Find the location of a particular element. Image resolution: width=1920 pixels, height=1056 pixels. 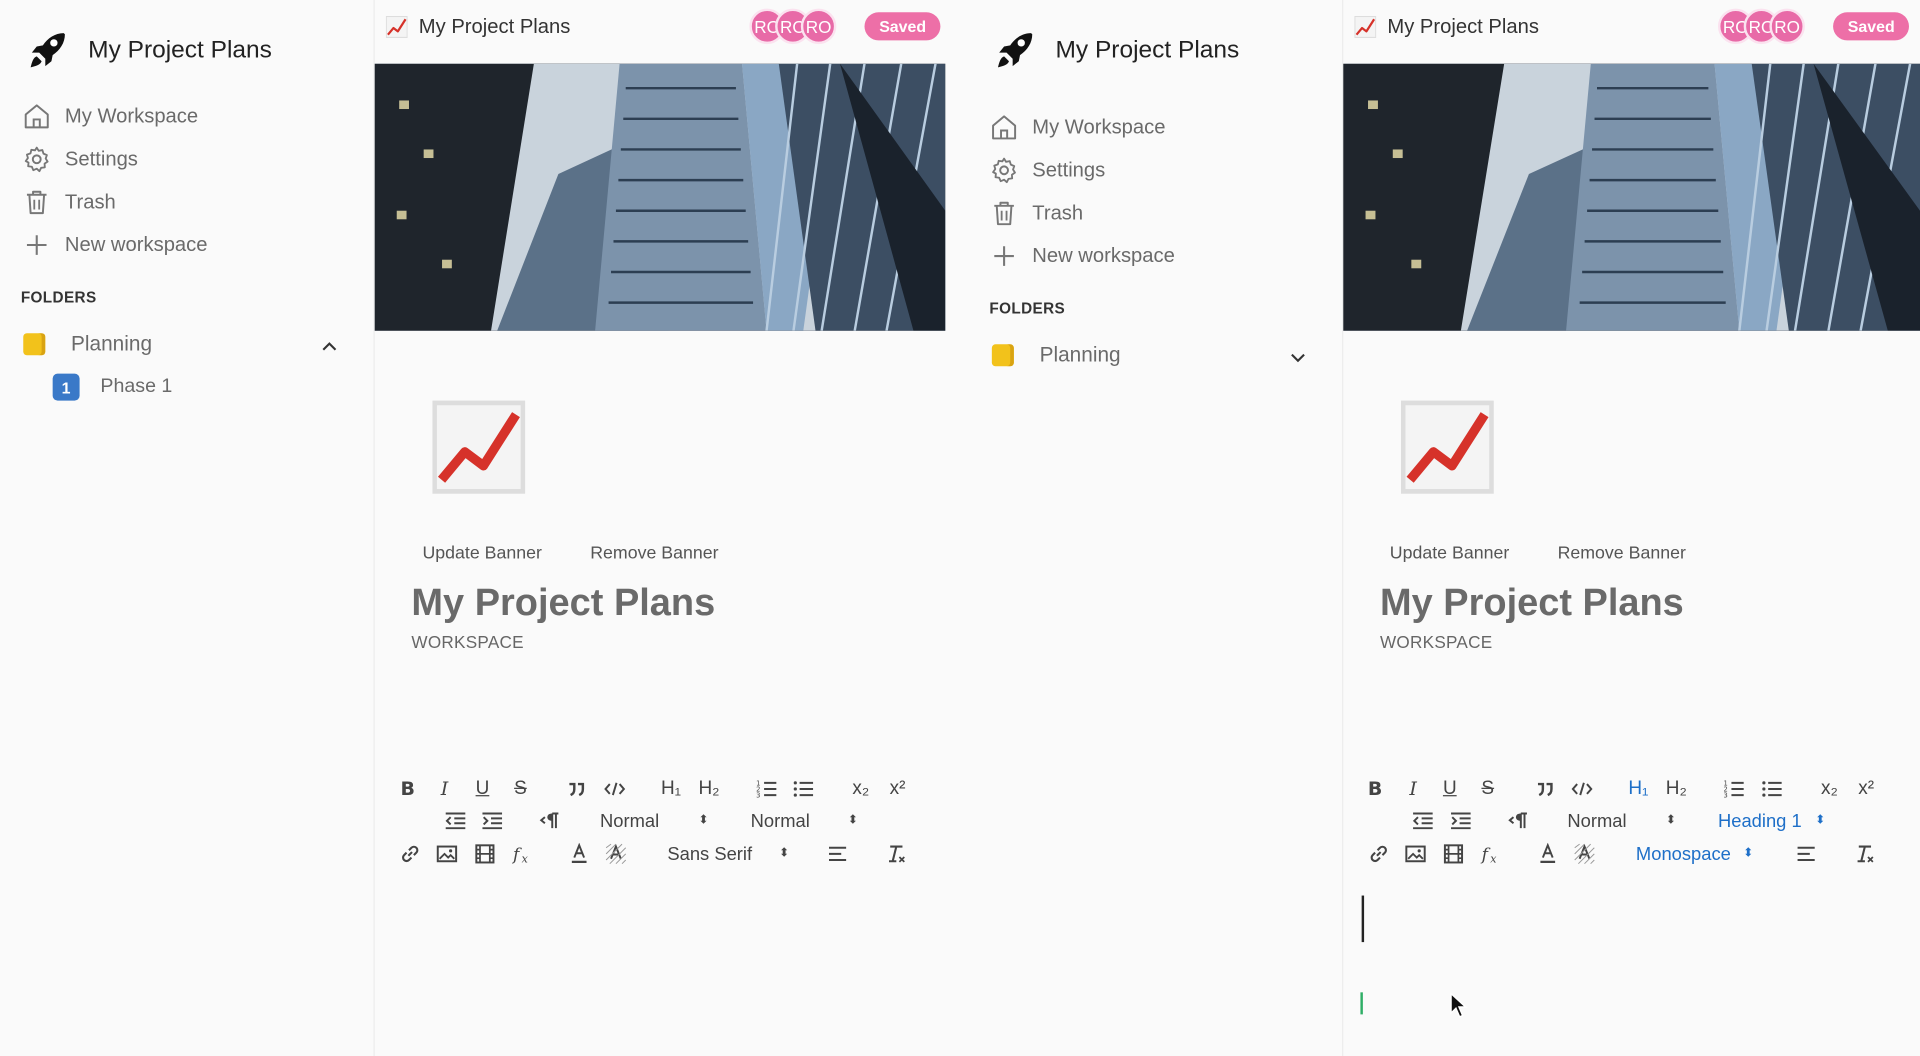

font-select: Sans Serif ⬍ is located at coordinates (728, 854).